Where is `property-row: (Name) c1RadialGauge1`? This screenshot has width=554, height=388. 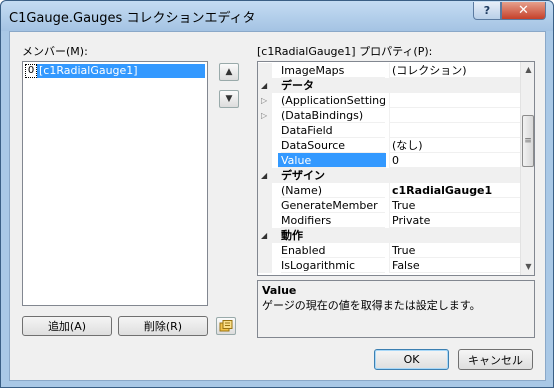
property-row: (Name) c1RadialGauge1 is located at coordinates (389, 190).